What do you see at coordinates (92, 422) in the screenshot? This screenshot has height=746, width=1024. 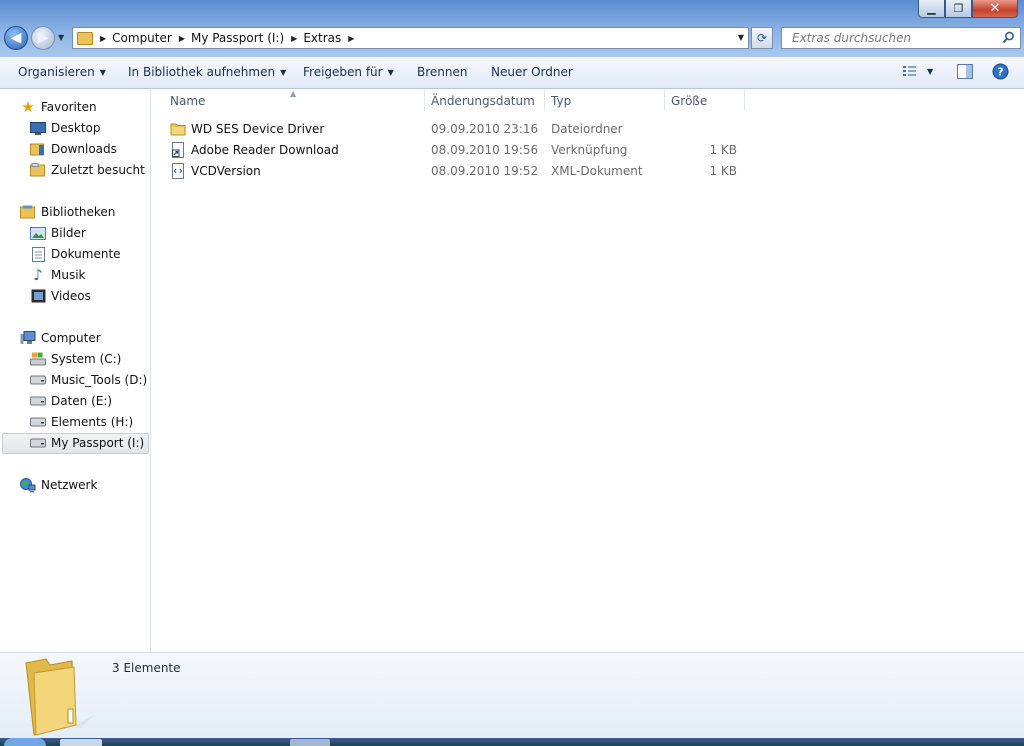 I see `nav-drive-h-label: Elements (H:)` at bounding box center [92, 422].